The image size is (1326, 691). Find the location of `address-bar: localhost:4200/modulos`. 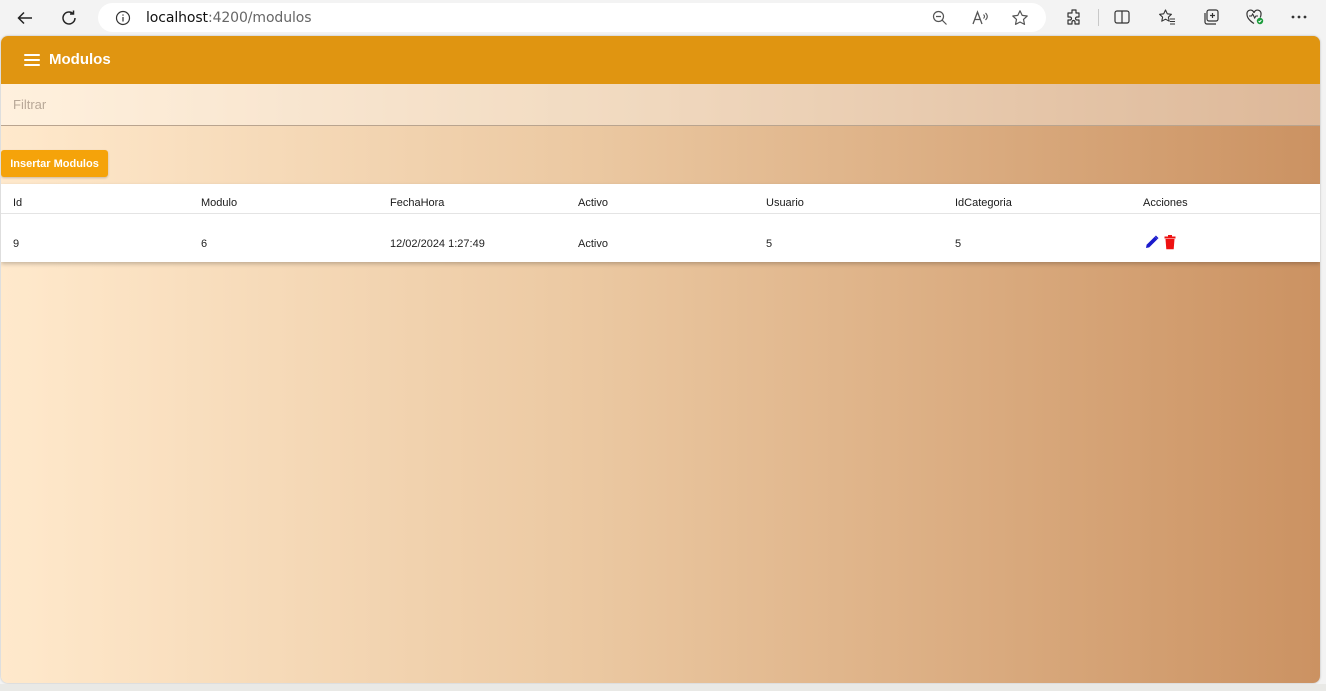

address-bar: localhost:4200/modulos is located at coordinates (572, 17).